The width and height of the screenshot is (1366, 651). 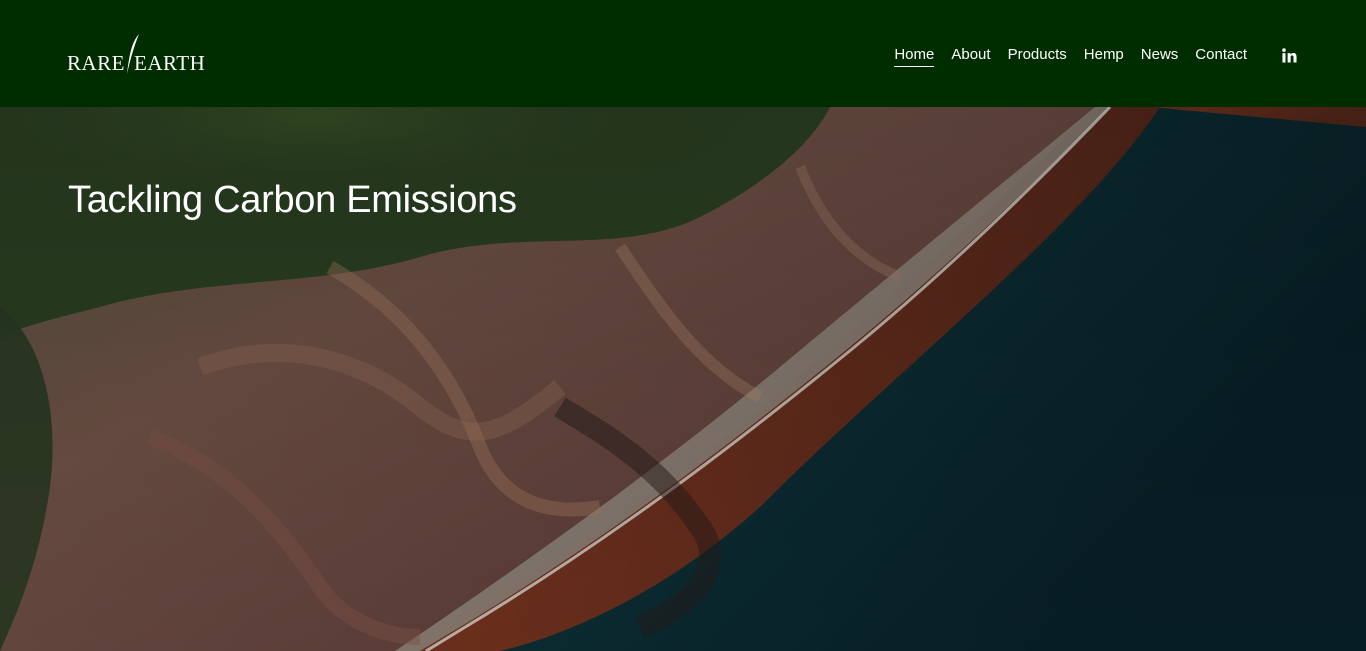 I want to click on hero-title: Tackling Carbon Emissions, so click(x=292, y=200).